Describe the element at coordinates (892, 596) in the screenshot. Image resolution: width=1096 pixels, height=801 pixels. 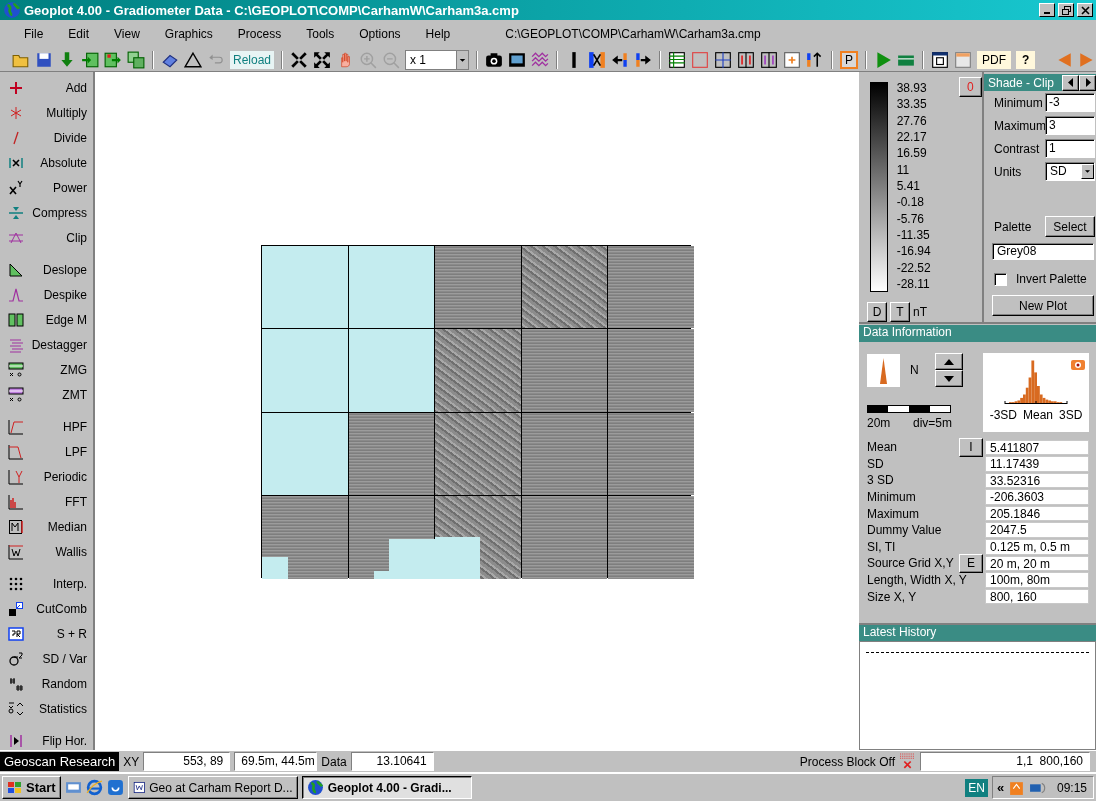
I see `stat-label: Size X, Y` at that location.